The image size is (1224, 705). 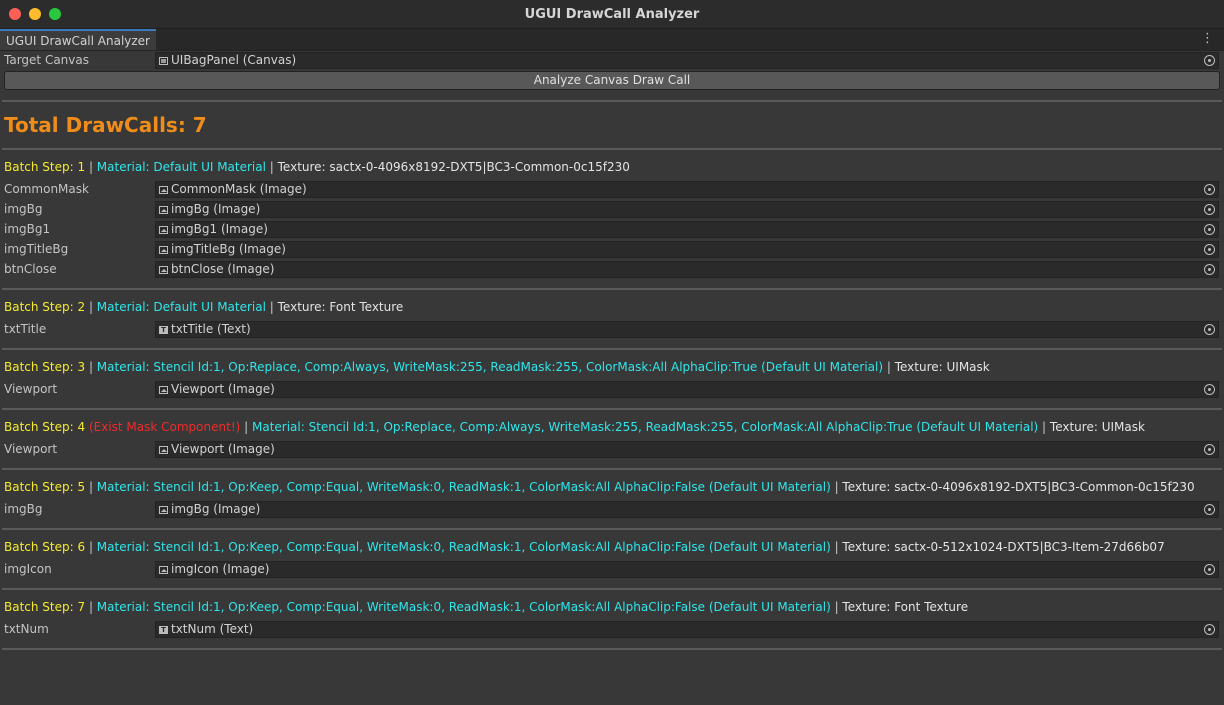 What do you see at coordinates (45, 307) in the screenshot?
I see `batch-step: Batch Step: 2` at bounding box center [45, 307].